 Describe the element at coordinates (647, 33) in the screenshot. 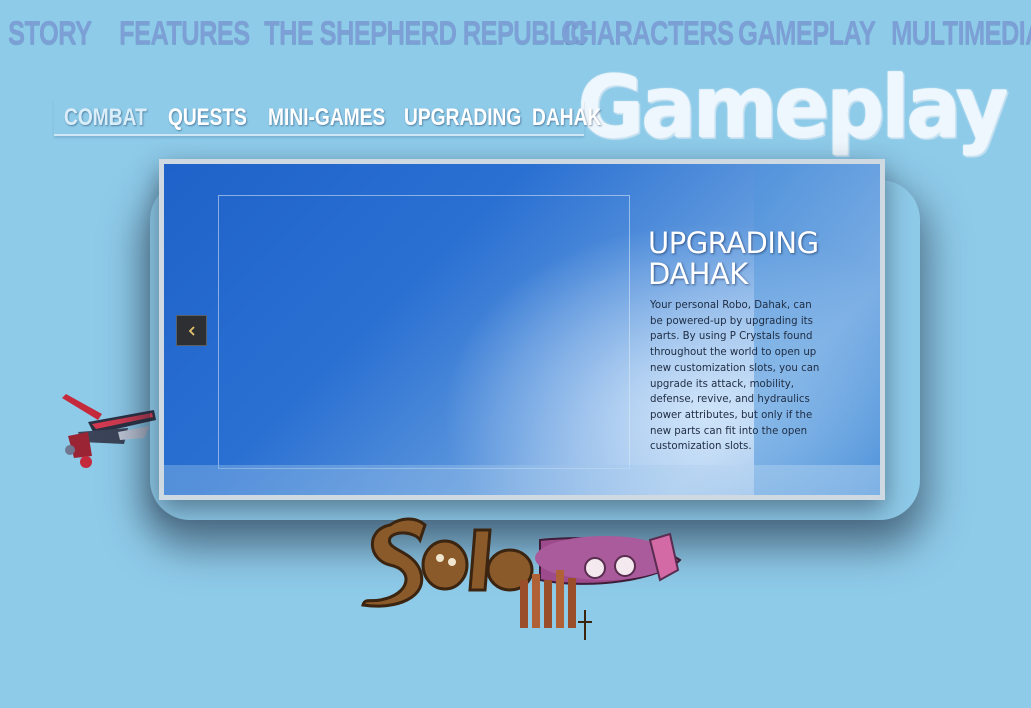

I see `nav-item-characters: CHARACTERS` at that location.